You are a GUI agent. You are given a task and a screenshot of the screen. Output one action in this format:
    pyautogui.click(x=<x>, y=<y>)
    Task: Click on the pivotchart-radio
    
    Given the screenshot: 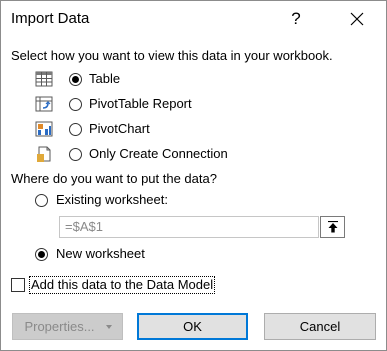 What is the action you would take?
    pyautogui.click(x=75, y=129)
    